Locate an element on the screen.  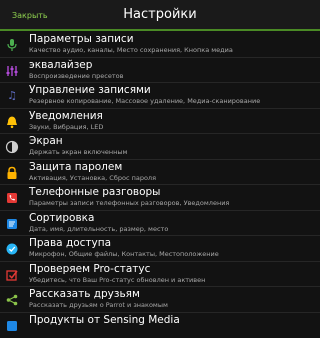
settings-item-label: Параметры записи is located at coordinates (81, 39).